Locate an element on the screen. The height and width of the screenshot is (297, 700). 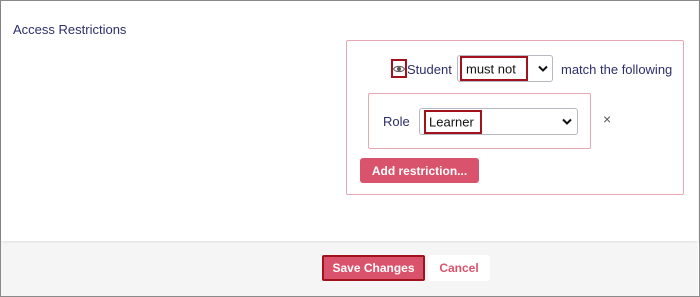
save-button: Save Changes is located at coordinates (373, 268).